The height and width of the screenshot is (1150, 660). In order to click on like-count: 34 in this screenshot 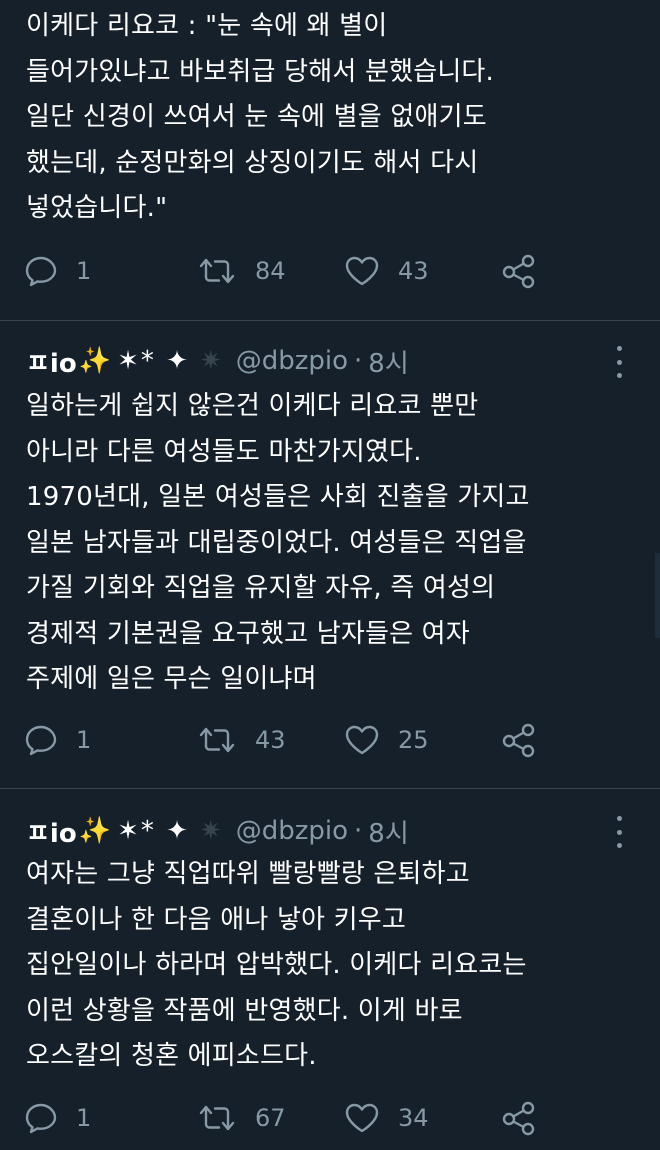, I will do `click(413, 1118)`.